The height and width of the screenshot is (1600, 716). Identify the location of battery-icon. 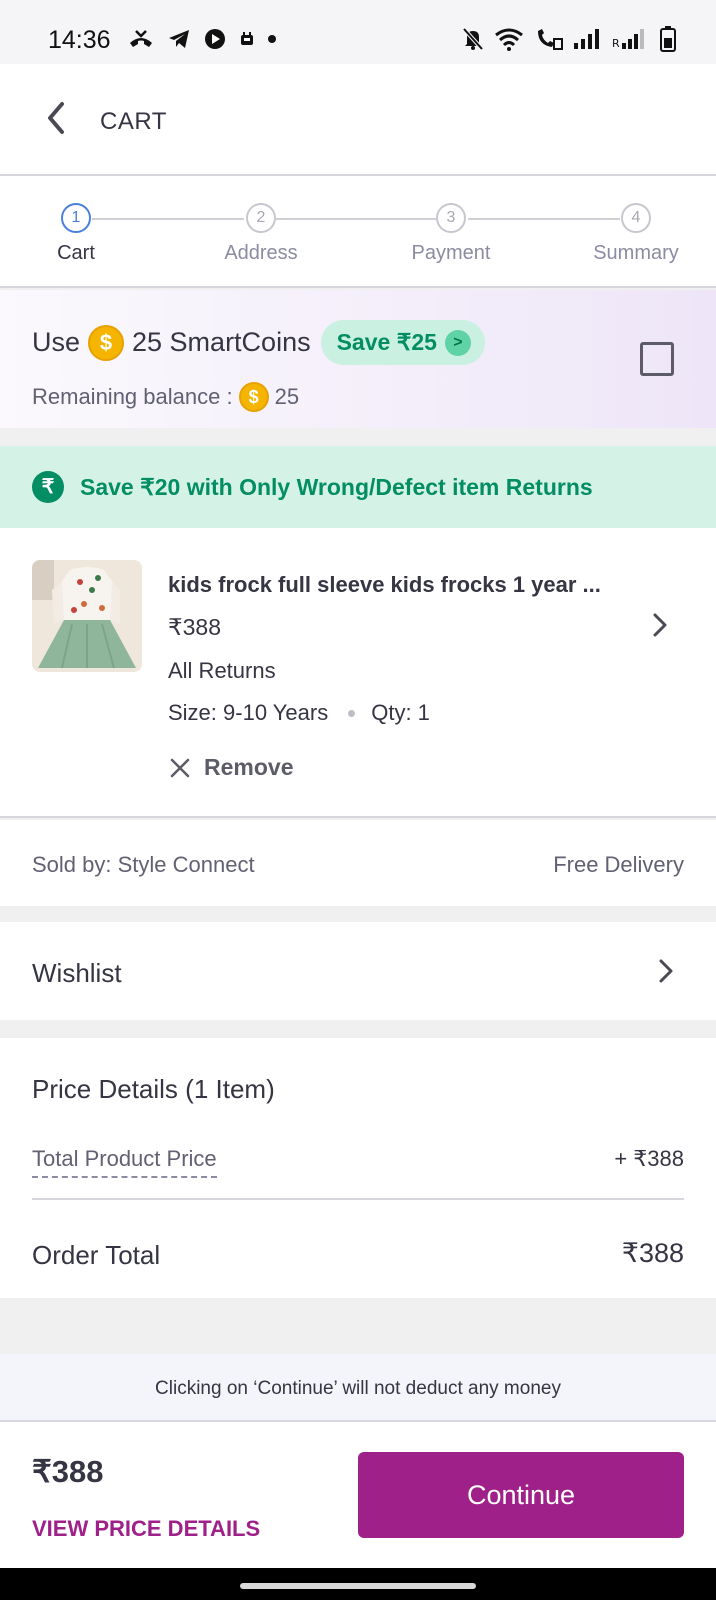
(668, 39).